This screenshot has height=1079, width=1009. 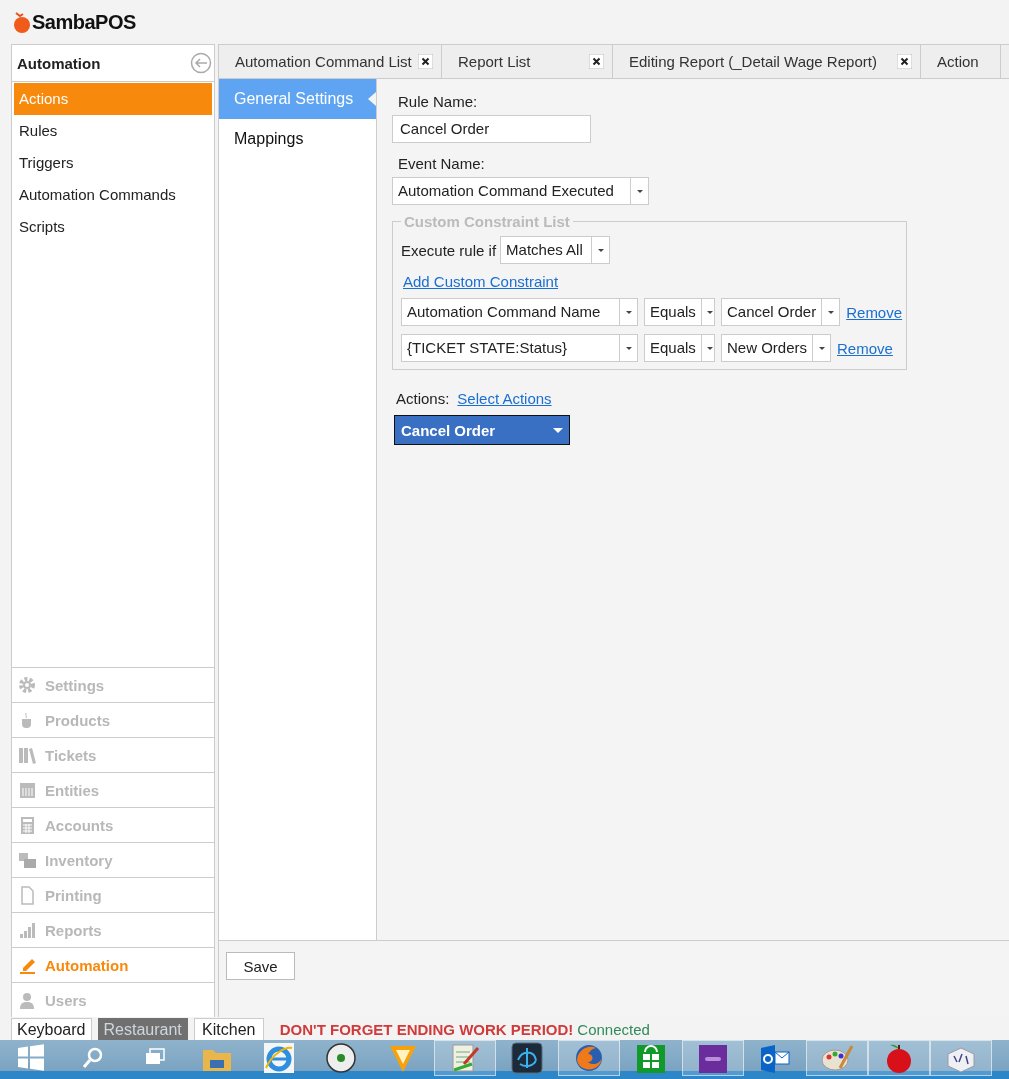 What do you see at coordinates (113, 131) in the screenshot?
I see `sidebar-item: Rules` at bounding box center [113, 131].